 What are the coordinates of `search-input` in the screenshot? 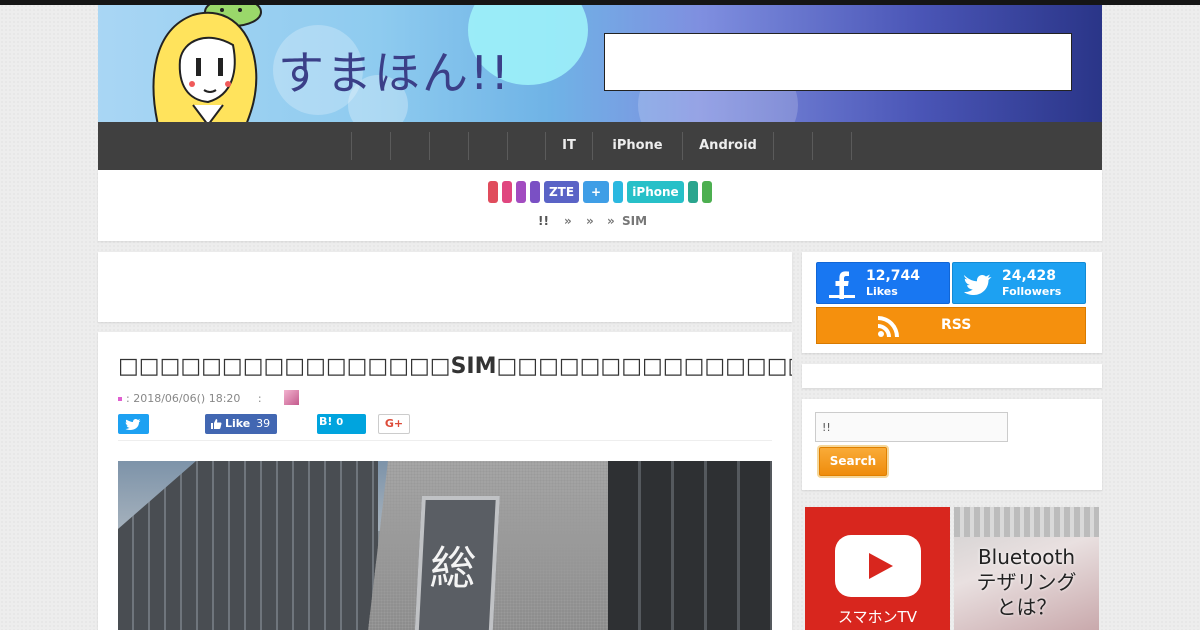 It's located at (911, 427).